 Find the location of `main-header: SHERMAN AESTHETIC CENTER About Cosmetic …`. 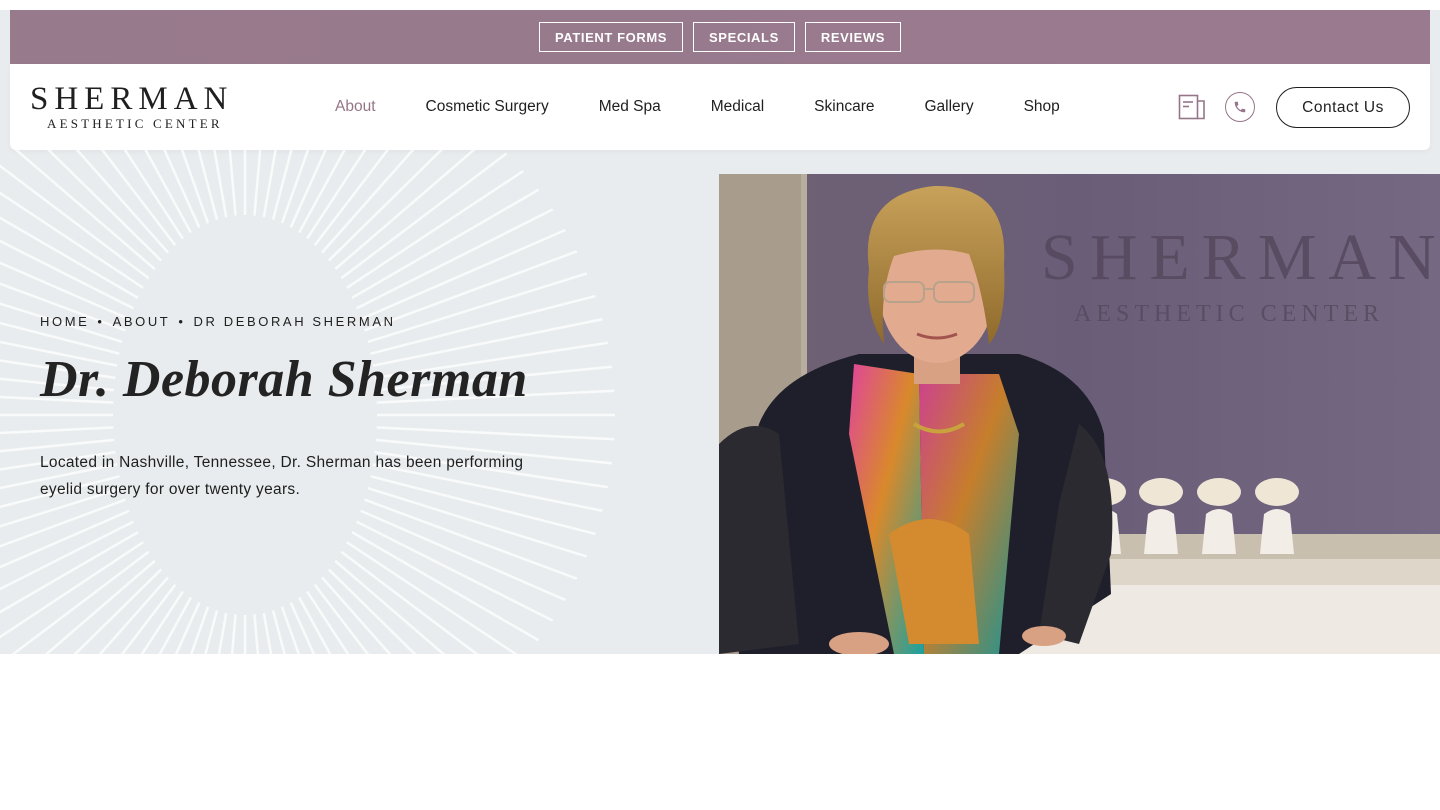

main-header: SHERMAN AESTHETIC CENTER About Cosmetic … is located at coordinates (720, 107).